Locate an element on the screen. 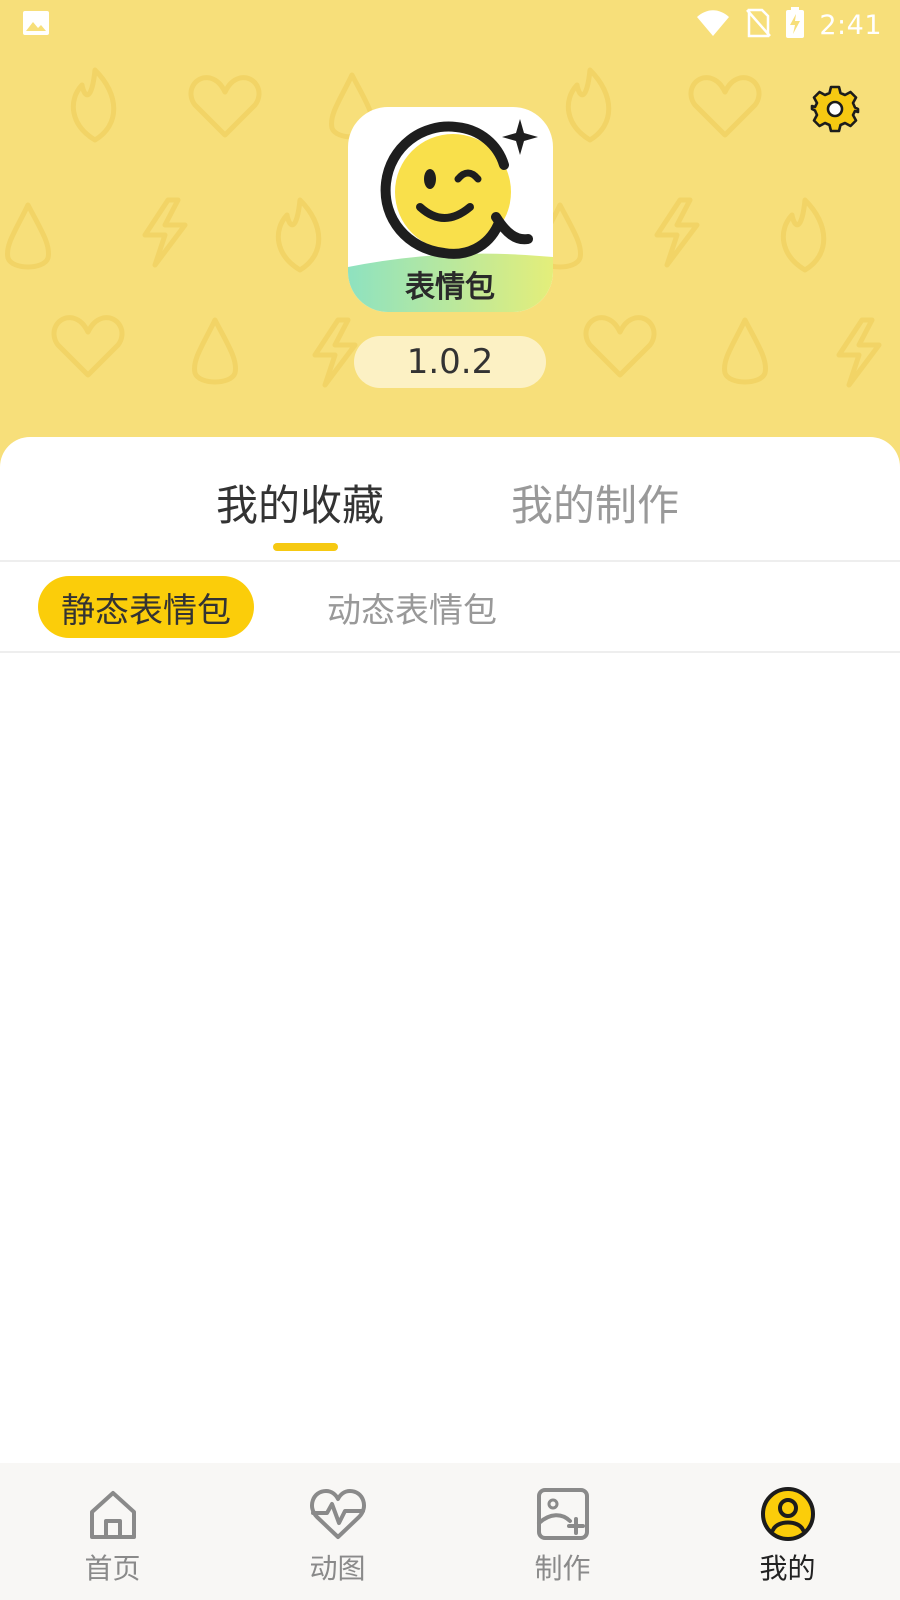 The width and height of the screenshot is (900, 1600). nav-mine: 我的 is located at coordinates (787, 1531).